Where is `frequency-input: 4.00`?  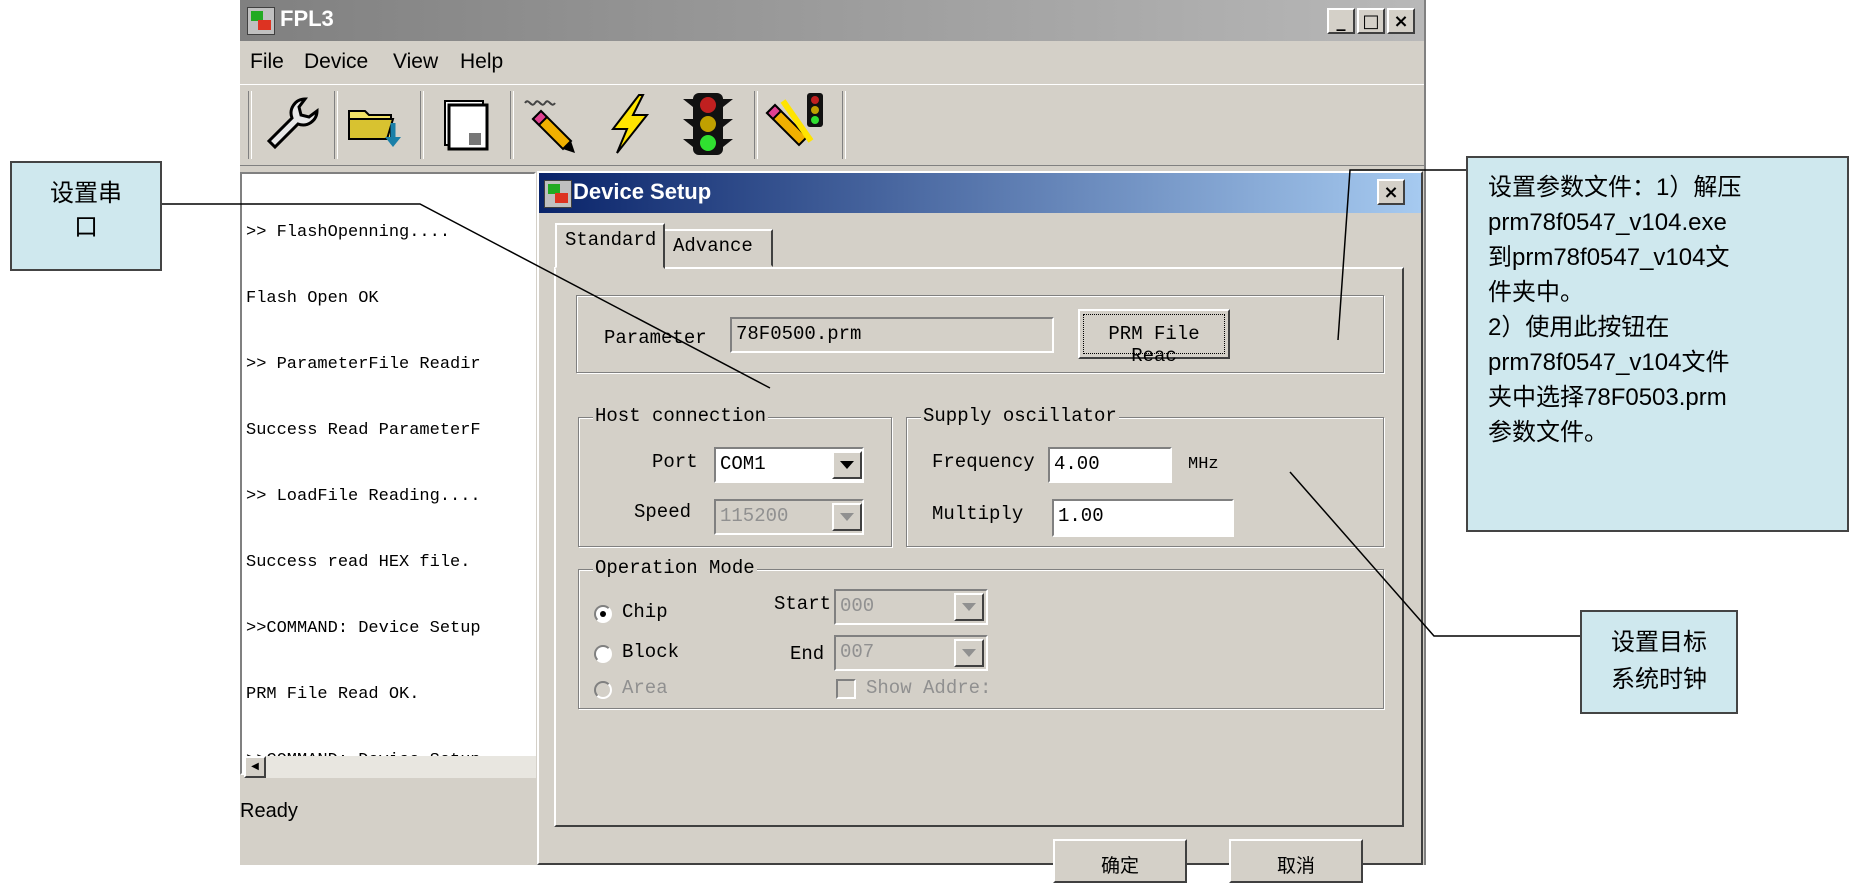
frequency-input: 4.00 is located at coordinates (1110, 465).